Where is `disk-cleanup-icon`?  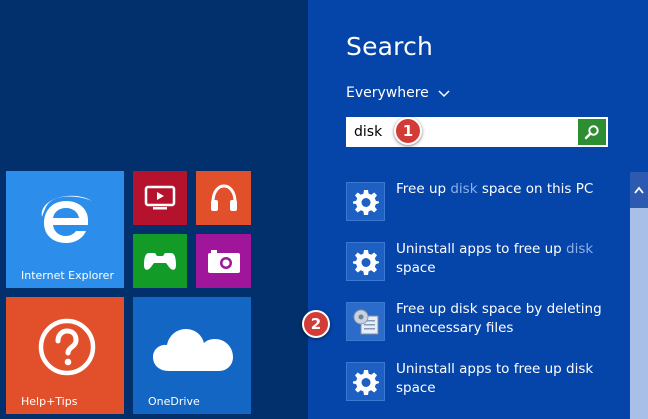
disk-cleanup-icon is located at coordinates (365, 321).